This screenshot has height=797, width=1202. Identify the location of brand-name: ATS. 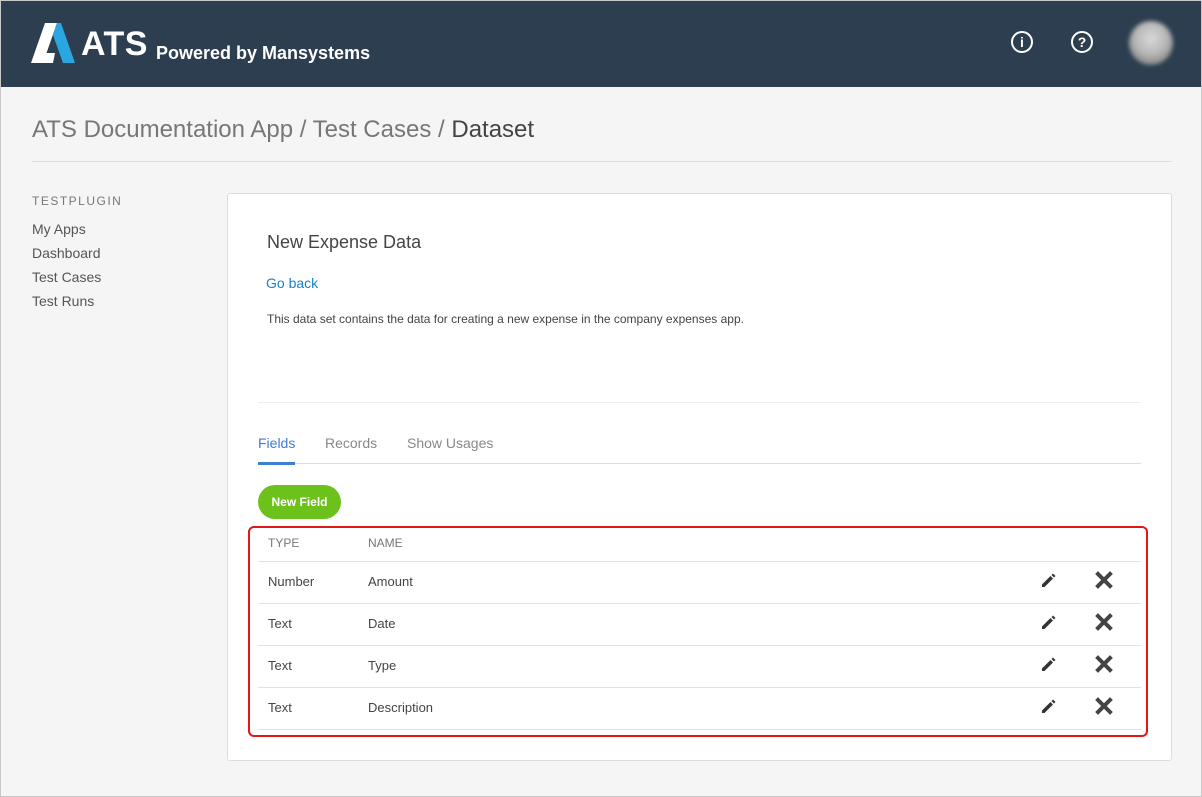
(114, 44).